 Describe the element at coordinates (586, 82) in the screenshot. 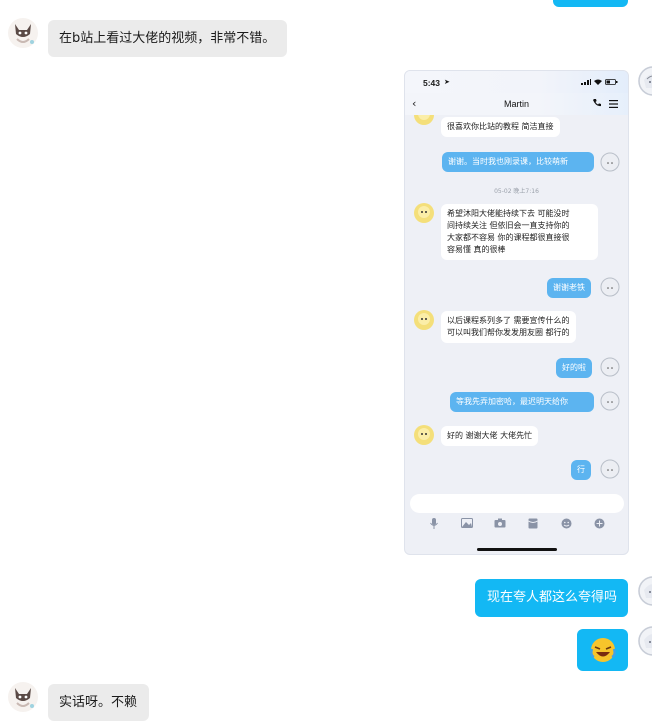

I see `signal-icon` at that location.